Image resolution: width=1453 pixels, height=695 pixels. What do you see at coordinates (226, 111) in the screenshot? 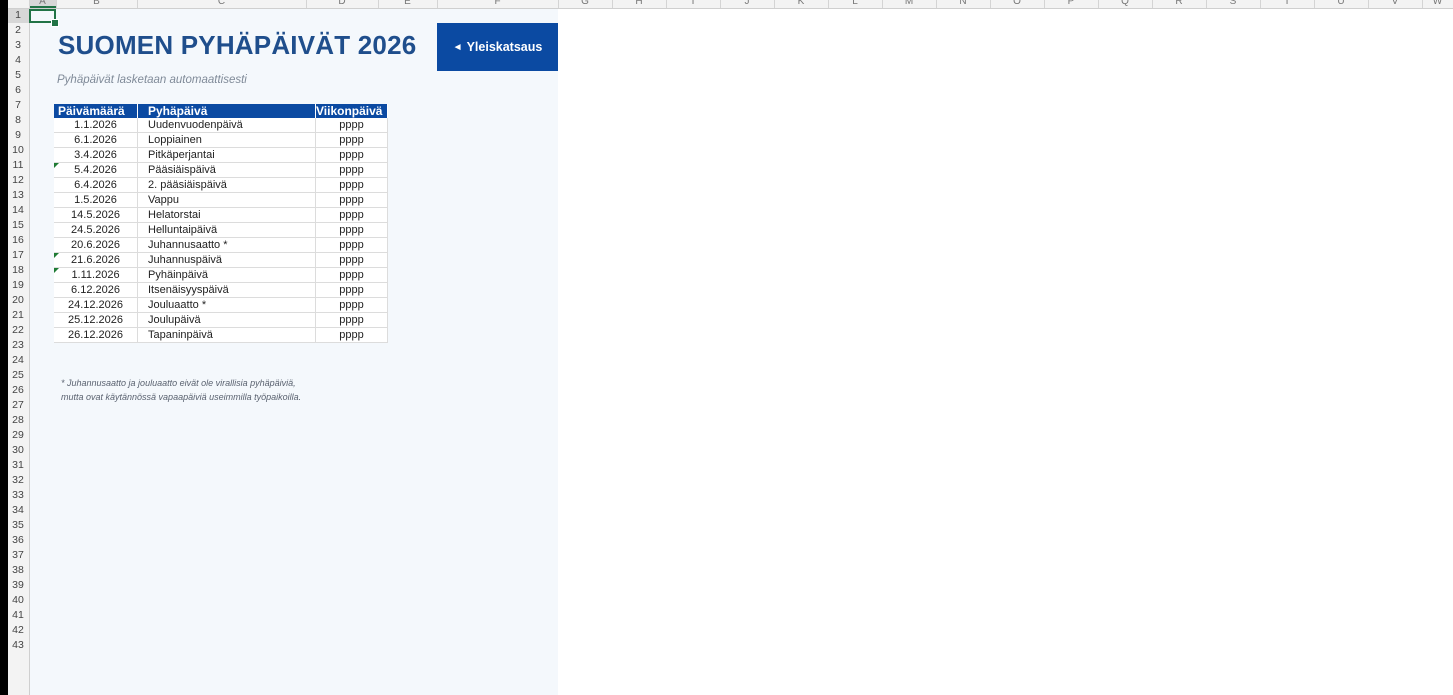
I see `column-header-holiday: Pyhäpäivä` at bounding box center [226, 111].